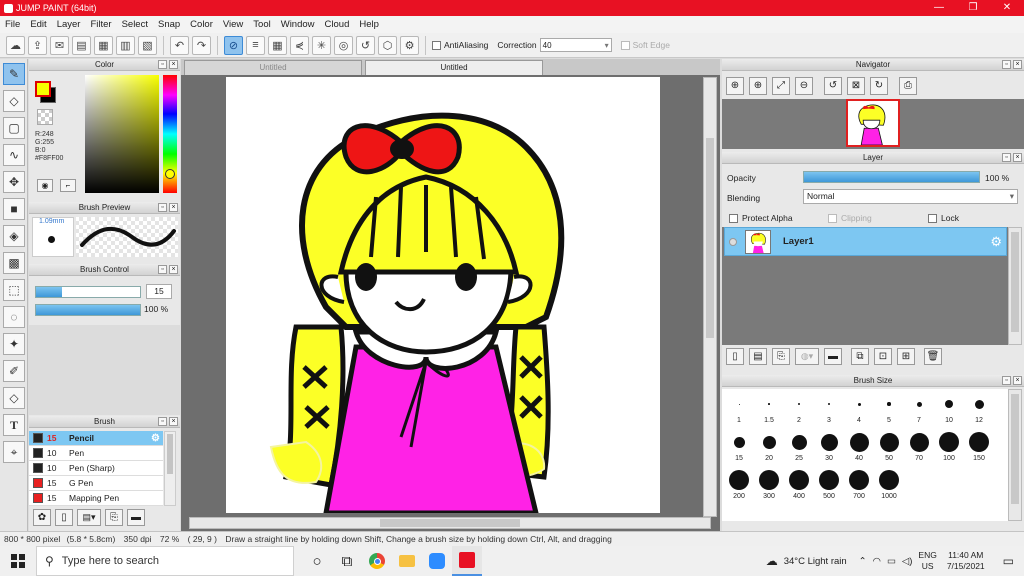  I want to click on antialiasing-checkbox, so click(436, 45).